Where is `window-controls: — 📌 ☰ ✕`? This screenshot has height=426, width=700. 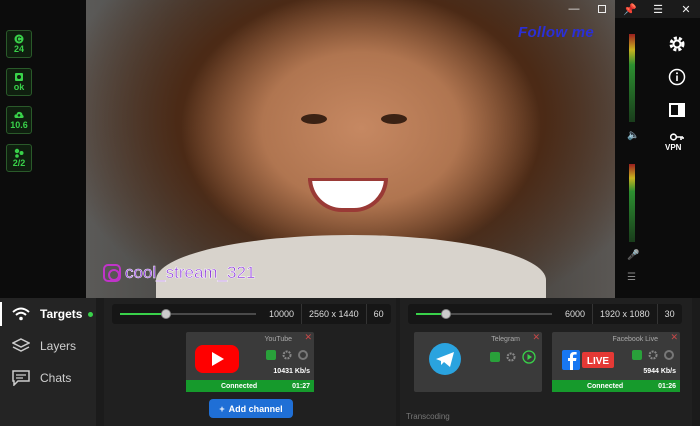
window-controls: — 📌 ☰ ✕ is located at coordinates (620, 9).